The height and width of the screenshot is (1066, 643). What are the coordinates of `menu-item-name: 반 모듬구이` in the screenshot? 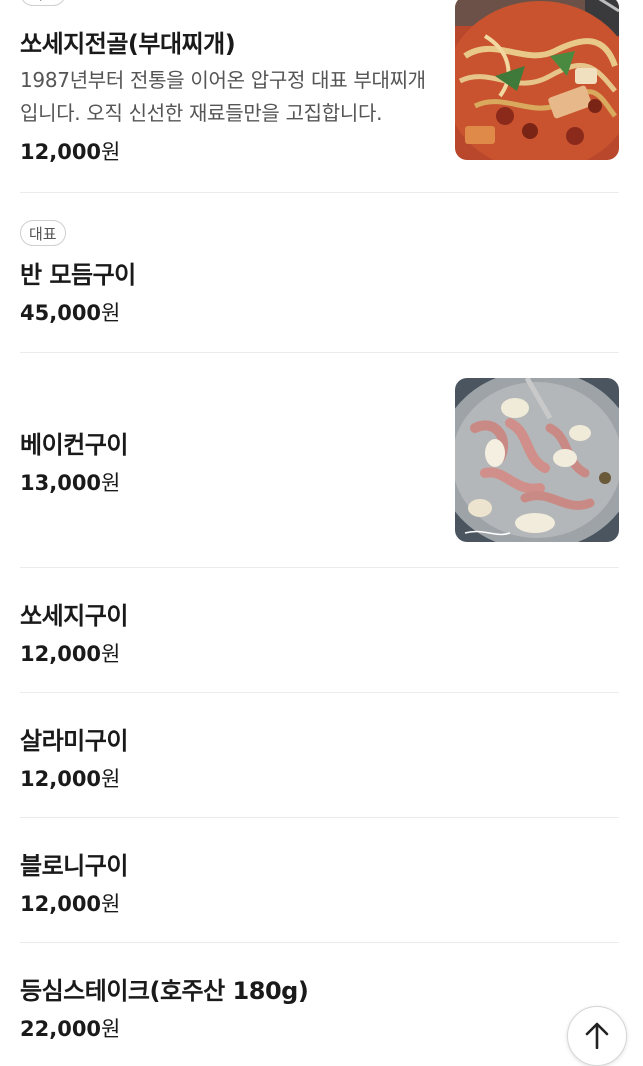 It's located at (78, 275).